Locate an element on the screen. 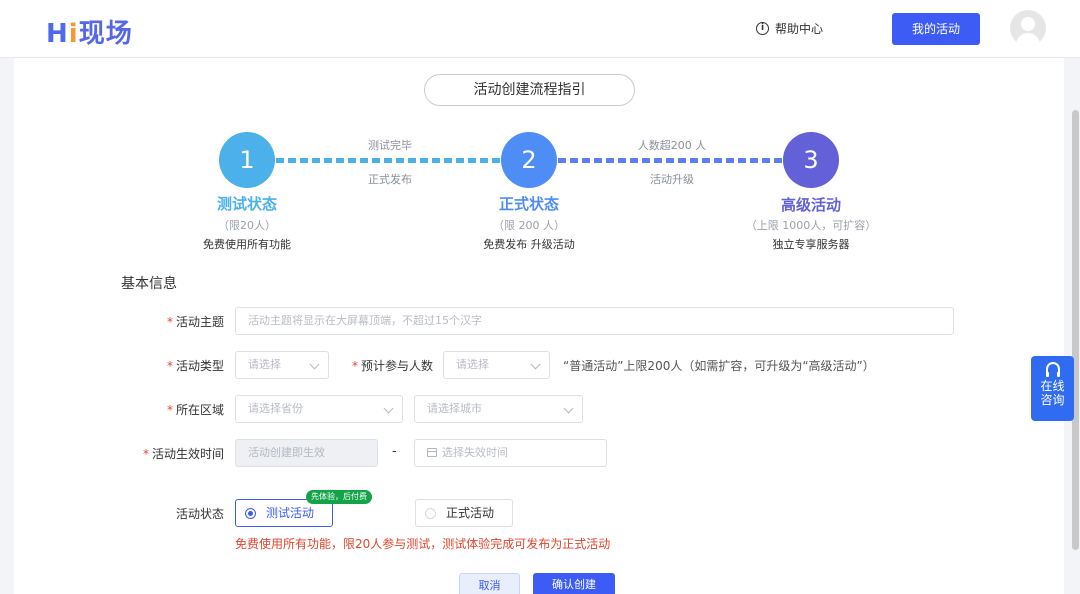 The height and width of the screenshot is (594, 1080). cancel-button: 取消 is located at coordinates (489, 583).